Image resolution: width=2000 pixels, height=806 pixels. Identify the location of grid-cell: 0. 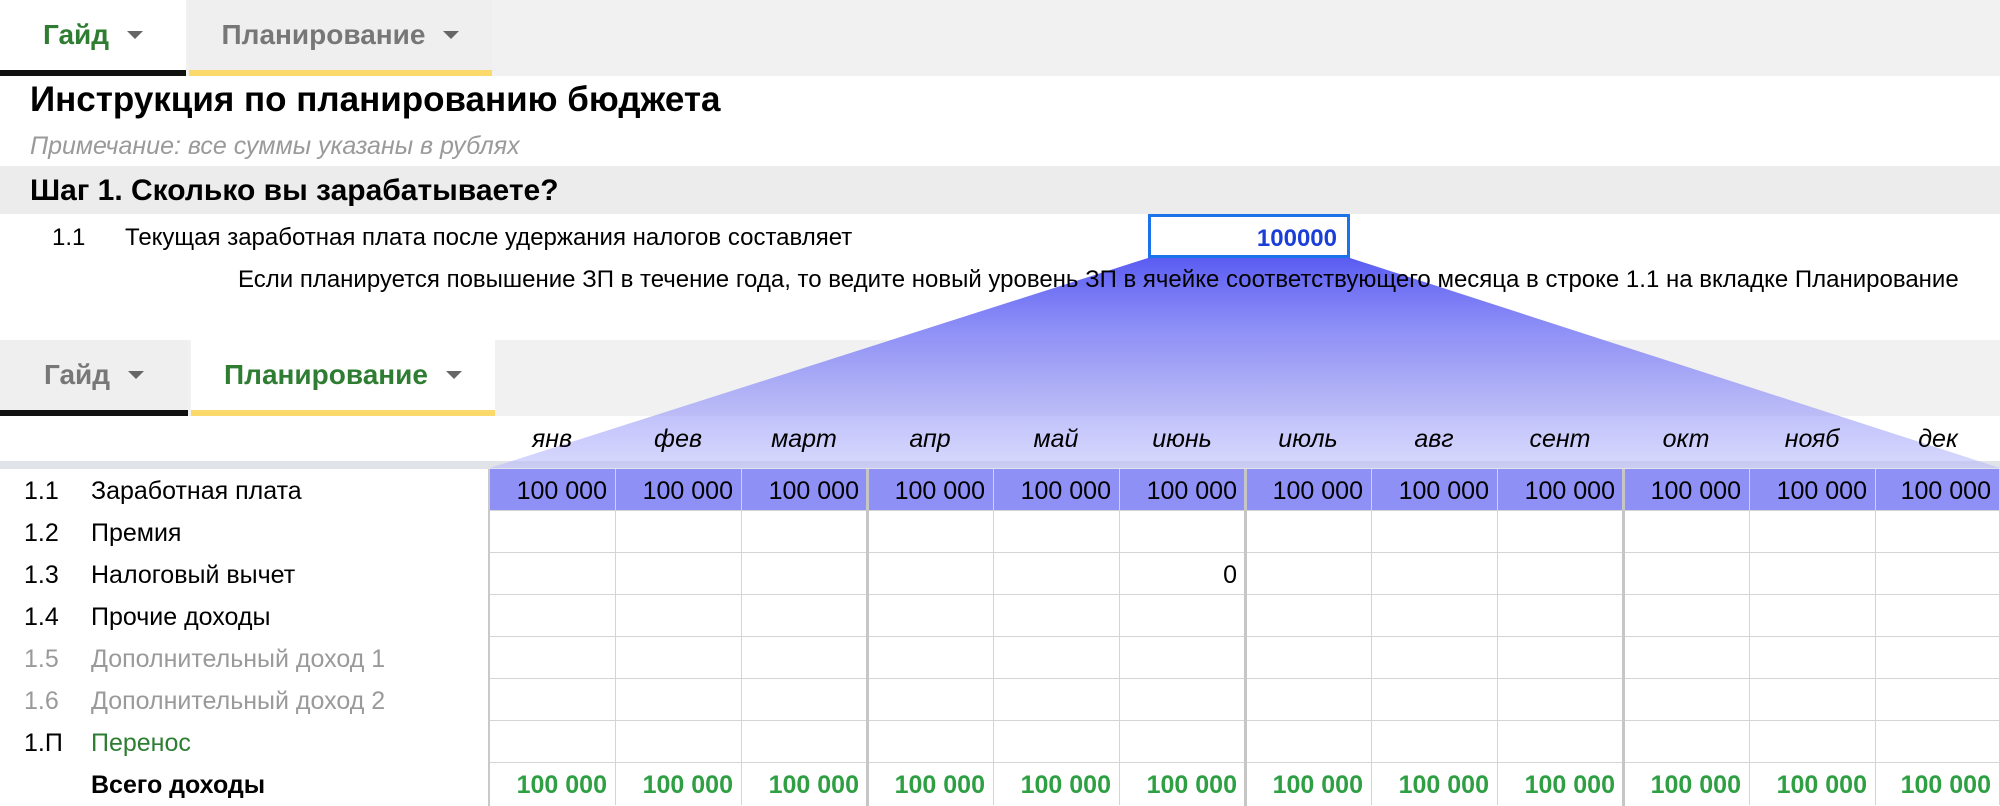
(1183, 574).